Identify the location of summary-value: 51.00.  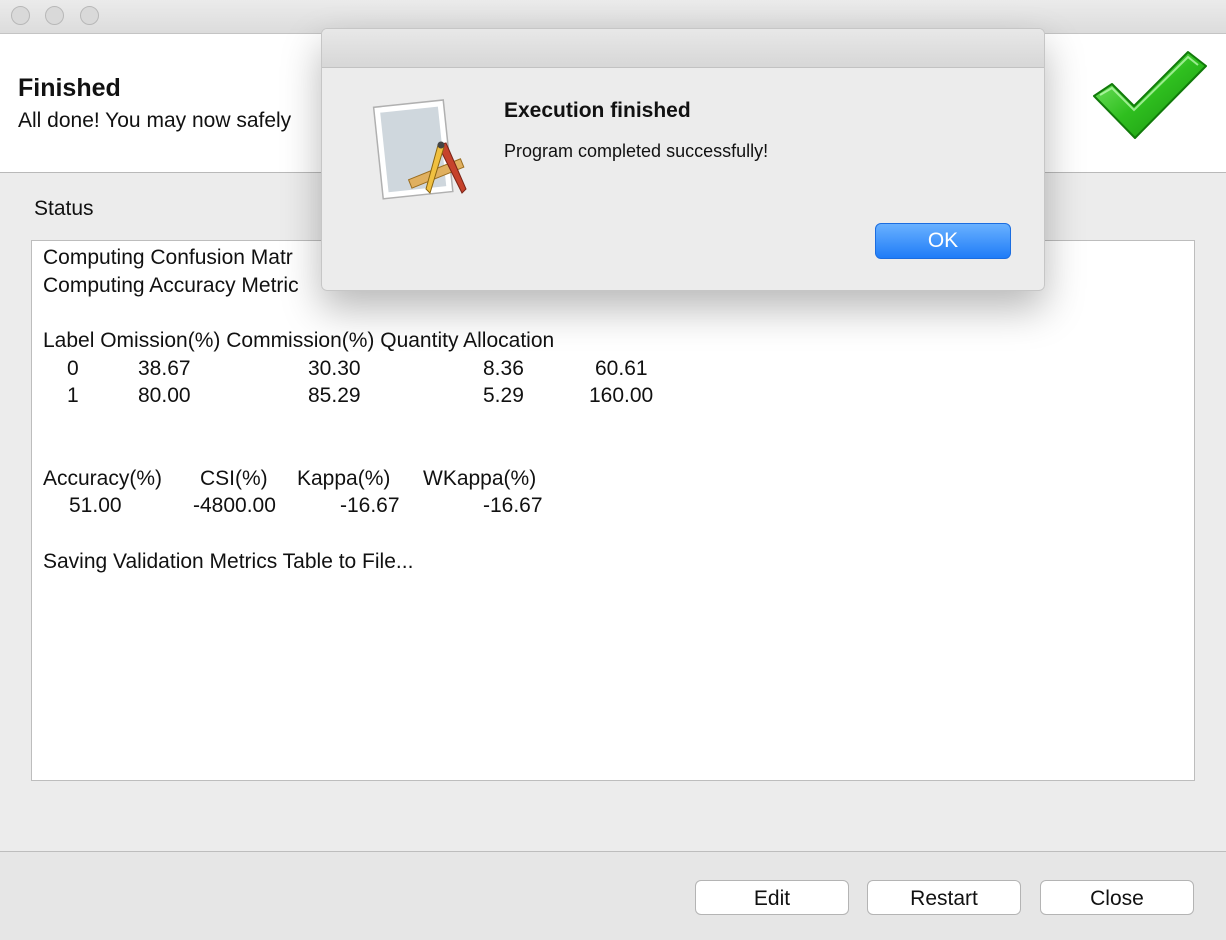
(95, 505).